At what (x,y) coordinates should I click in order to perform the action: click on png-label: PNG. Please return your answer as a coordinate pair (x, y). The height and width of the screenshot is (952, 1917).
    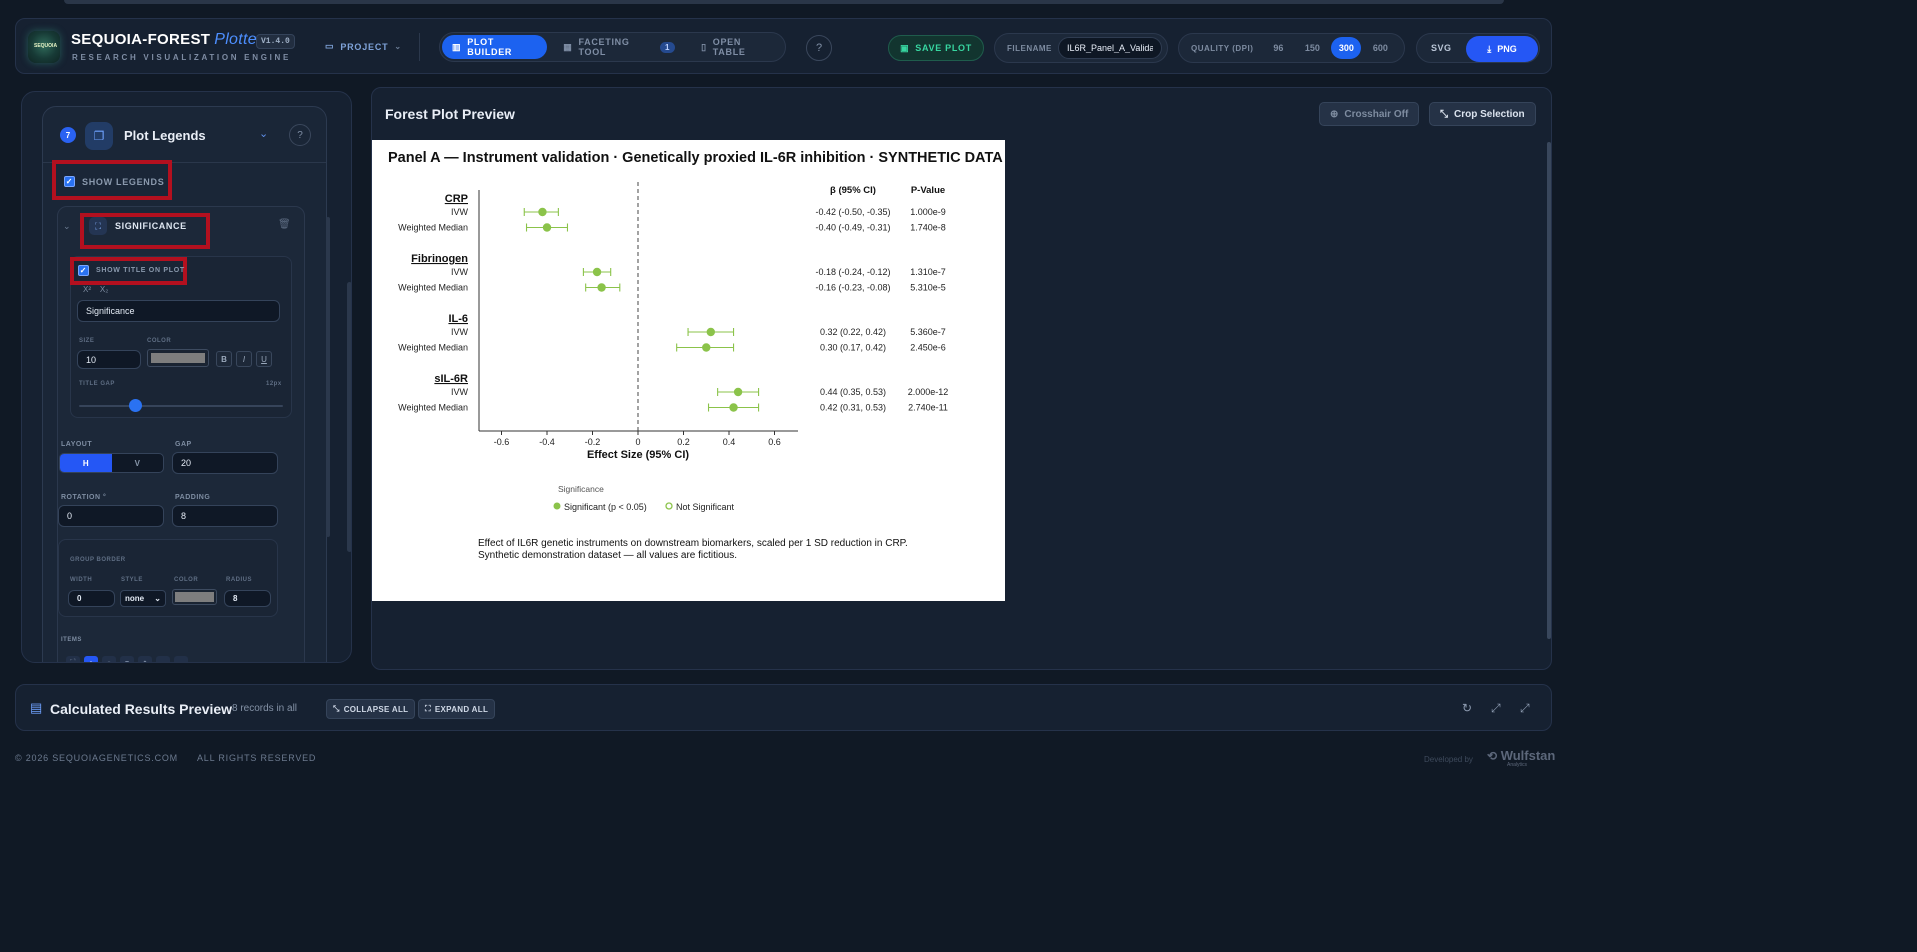
    Looking at the image, I should click on (1507, 49).